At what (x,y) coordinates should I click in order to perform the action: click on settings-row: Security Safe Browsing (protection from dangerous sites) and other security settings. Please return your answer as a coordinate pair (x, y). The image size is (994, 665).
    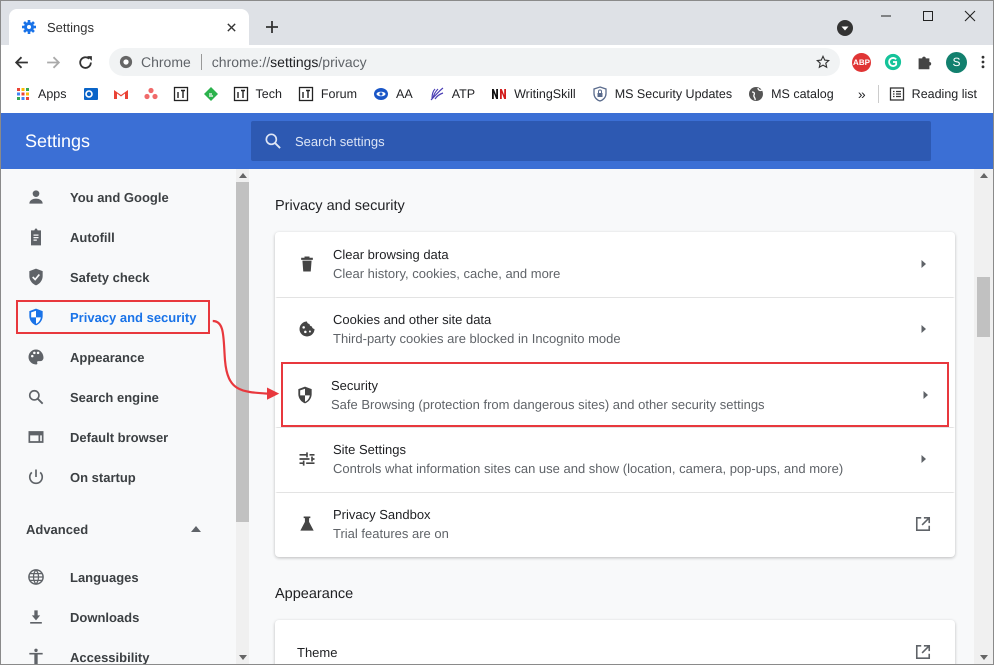
    Looking at the image, I should click on (615, 394).